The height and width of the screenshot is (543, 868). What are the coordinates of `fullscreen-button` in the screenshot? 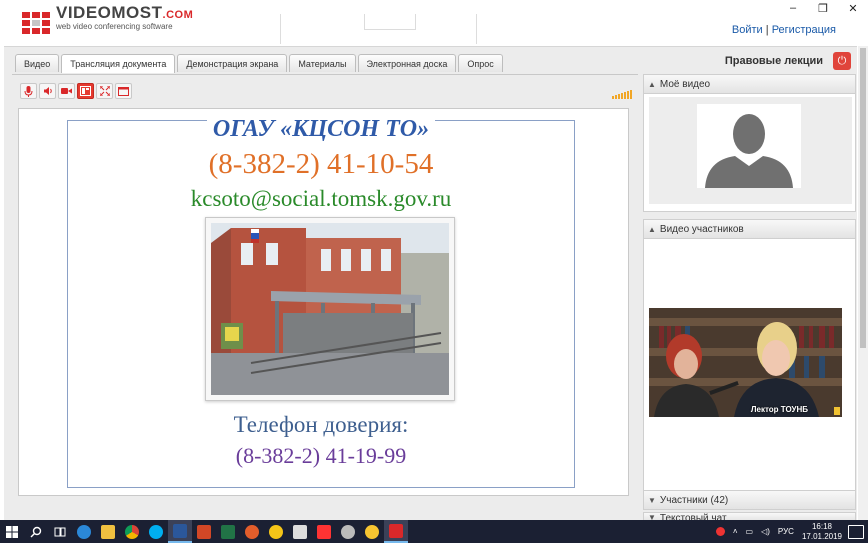 It's located at (104, 91).